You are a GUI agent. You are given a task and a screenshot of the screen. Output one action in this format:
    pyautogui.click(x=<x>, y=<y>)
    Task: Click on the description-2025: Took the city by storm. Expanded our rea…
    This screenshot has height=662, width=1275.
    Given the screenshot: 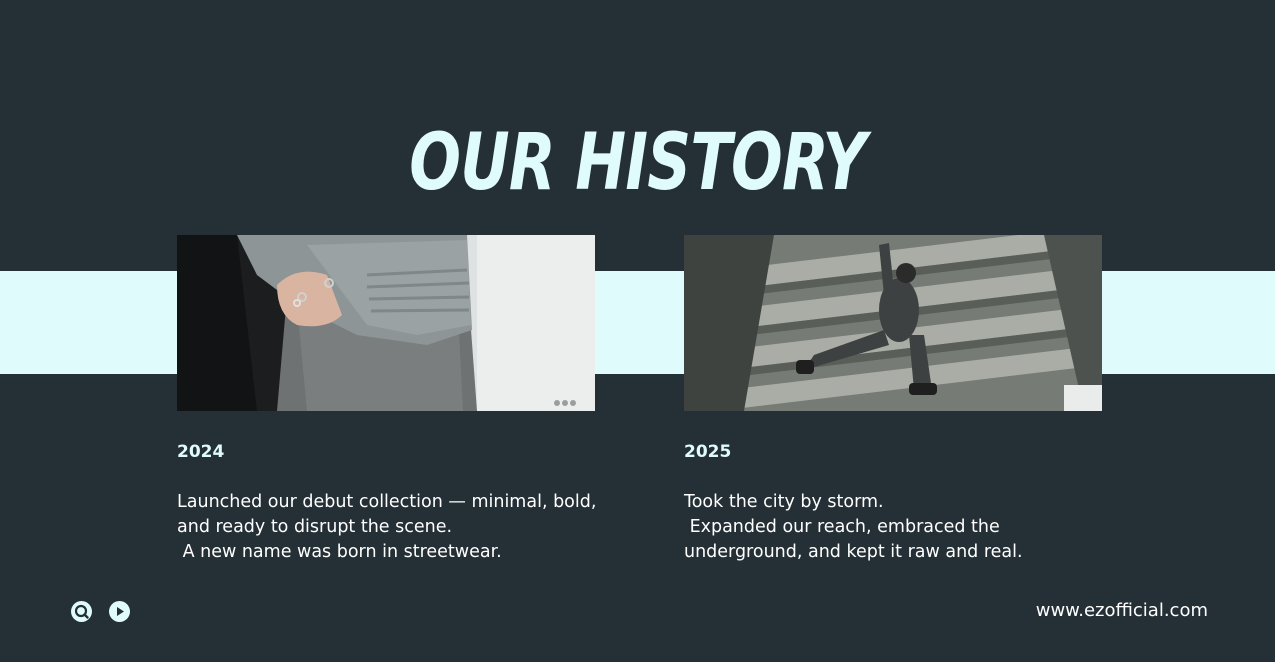 What is the action you would take?
    pyautogui.click(x=904, y=527)
    